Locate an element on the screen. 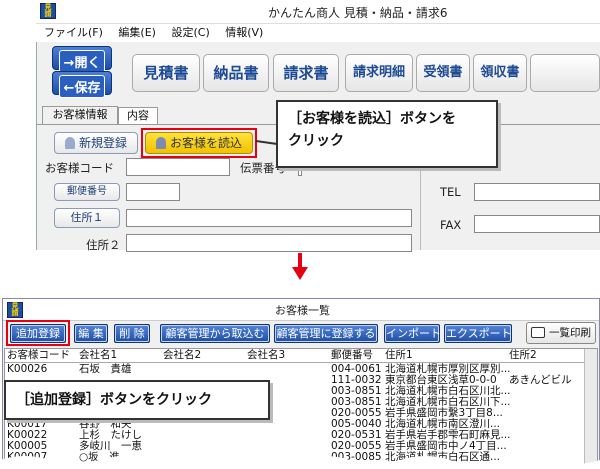 This screenshot has height=469, width=600. menu-file: ファイル(F) is located at coordinates (73, 32).